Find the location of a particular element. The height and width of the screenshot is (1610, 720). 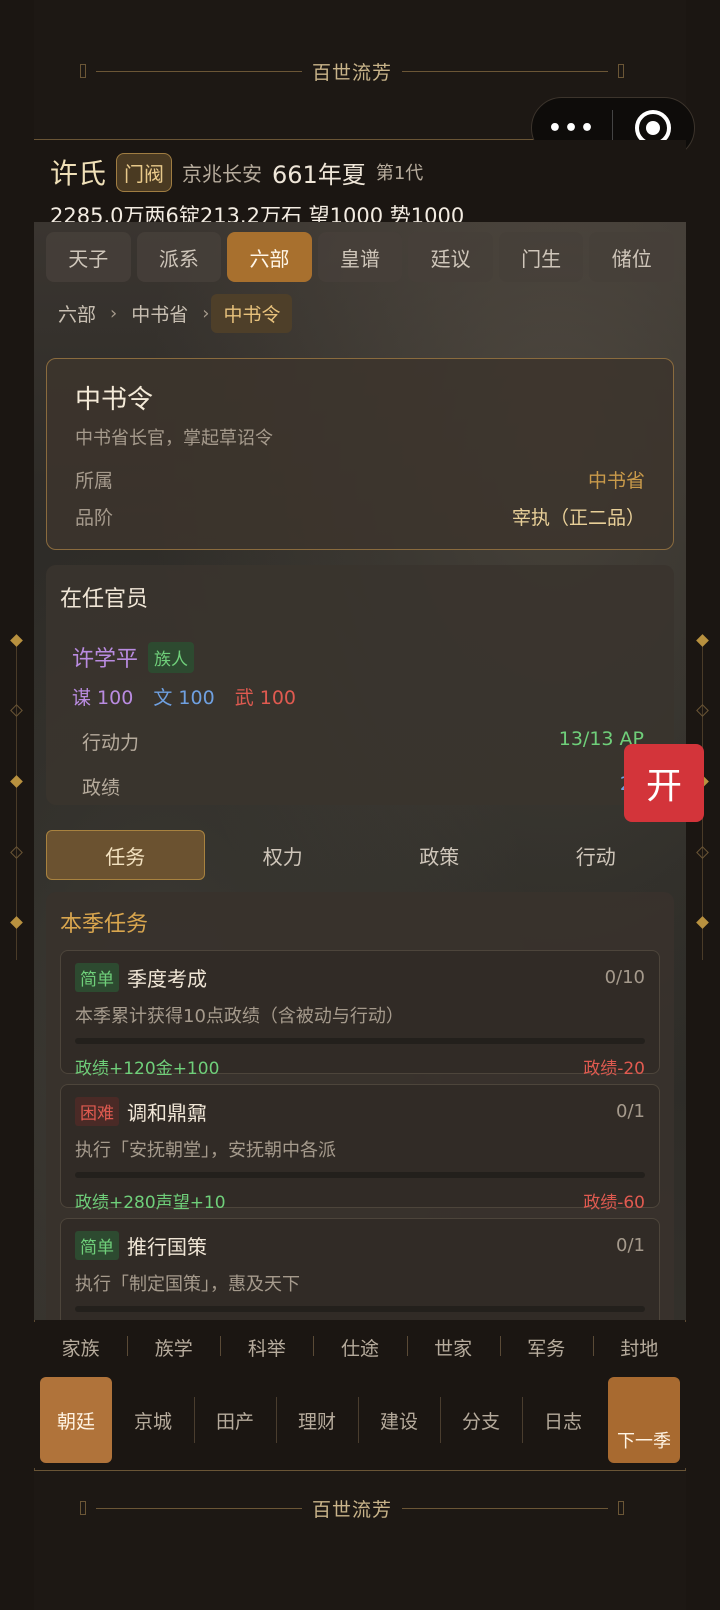

official-stats: 谋 100 文 100 武 100 is located at coordinates (360, 696).